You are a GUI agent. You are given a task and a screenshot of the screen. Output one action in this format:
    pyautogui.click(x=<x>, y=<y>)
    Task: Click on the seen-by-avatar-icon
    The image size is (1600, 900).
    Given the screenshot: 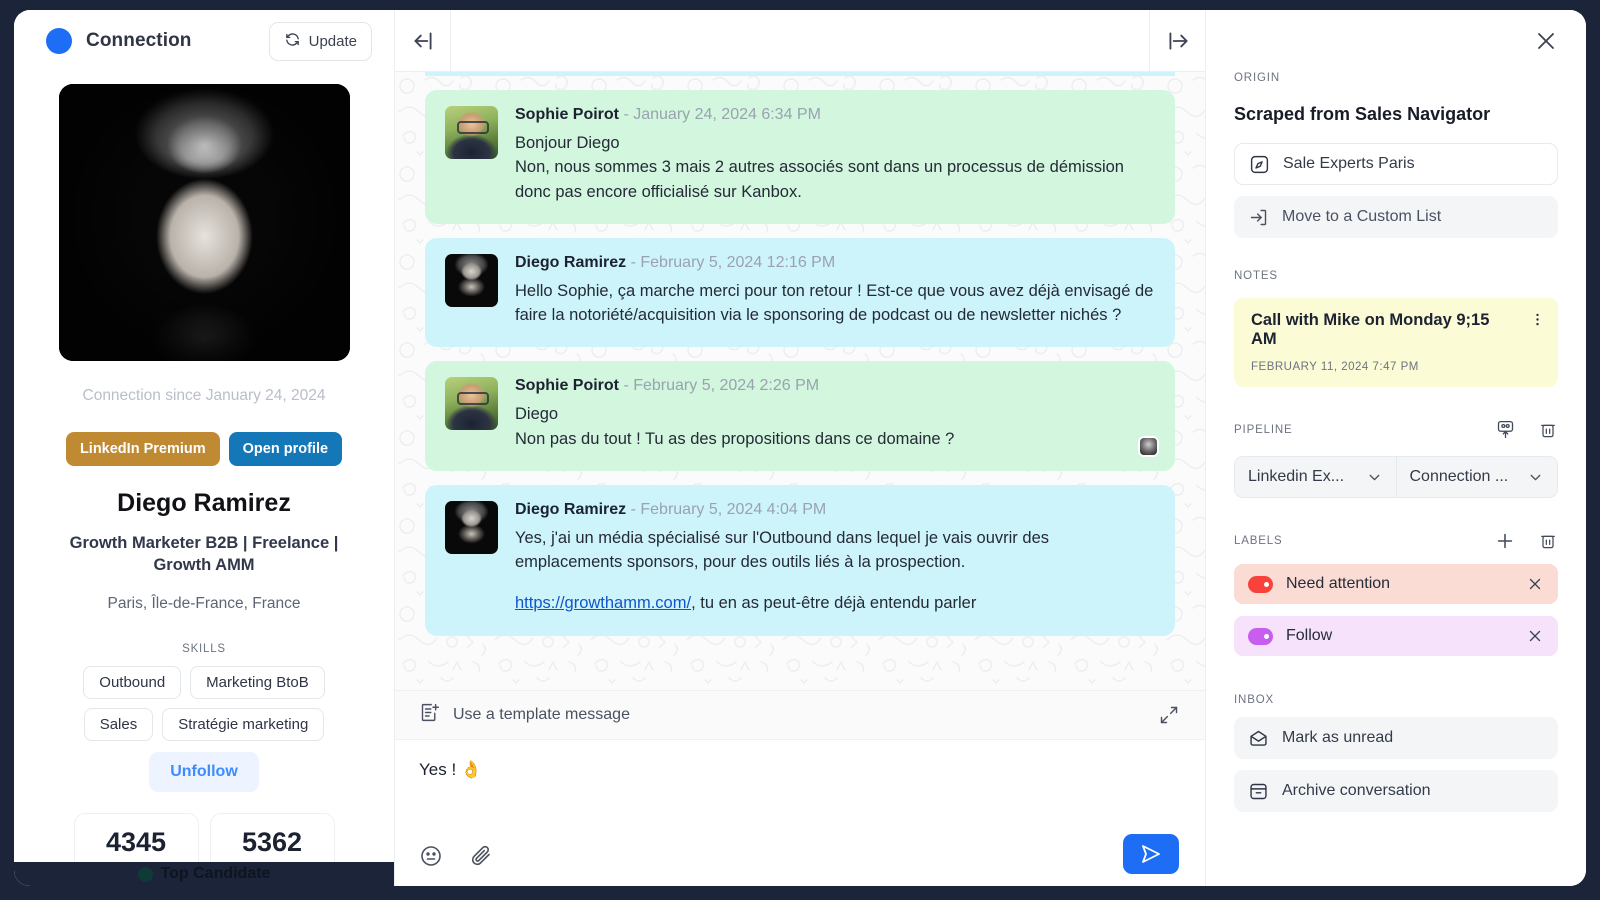 What is the action you would take?
    pyautogui.click(x=1148, y=446)
    